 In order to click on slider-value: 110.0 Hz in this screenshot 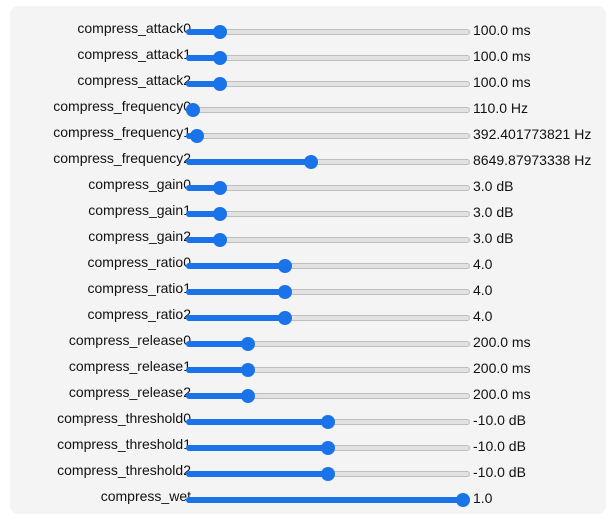, I will do `click(500, 108)`.